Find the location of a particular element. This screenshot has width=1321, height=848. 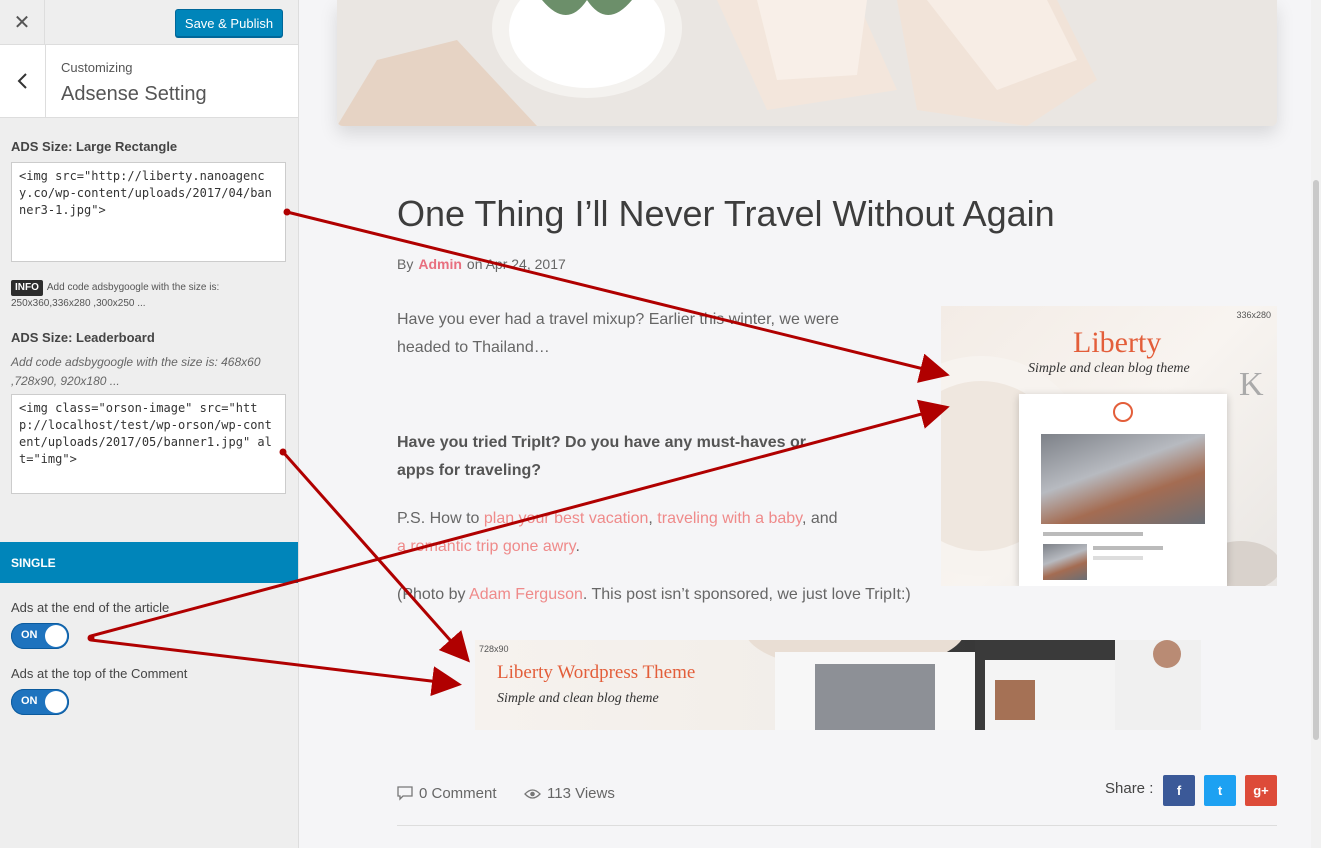

toggle-end-article: ON is located at coordinates (40, 636).